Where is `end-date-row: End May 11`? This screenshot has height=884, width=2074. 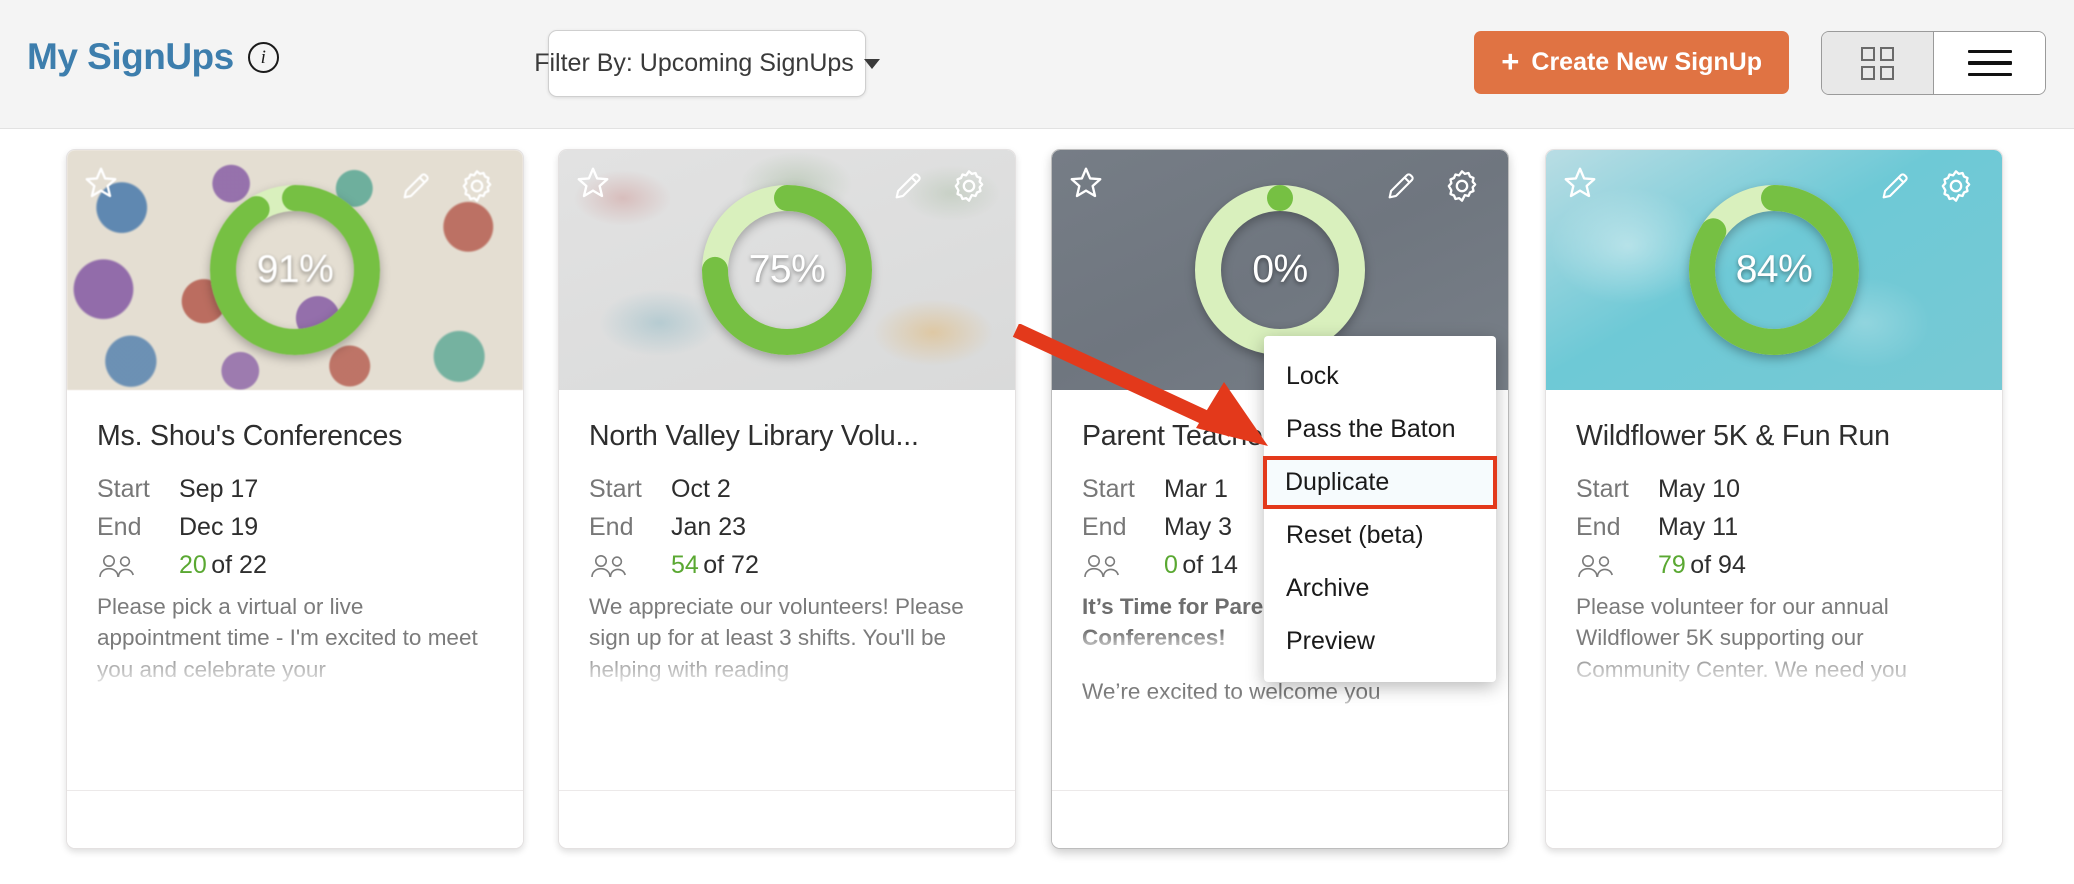
end-date-row: End May 11 is located at coordinates (1774, 527).